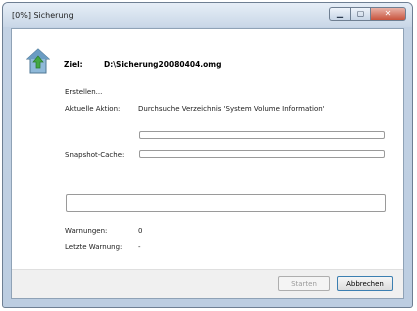  Describe the element at coordinates (365, 283) in the screenshot. I see `cancel-button: Abbrechen` at that location.